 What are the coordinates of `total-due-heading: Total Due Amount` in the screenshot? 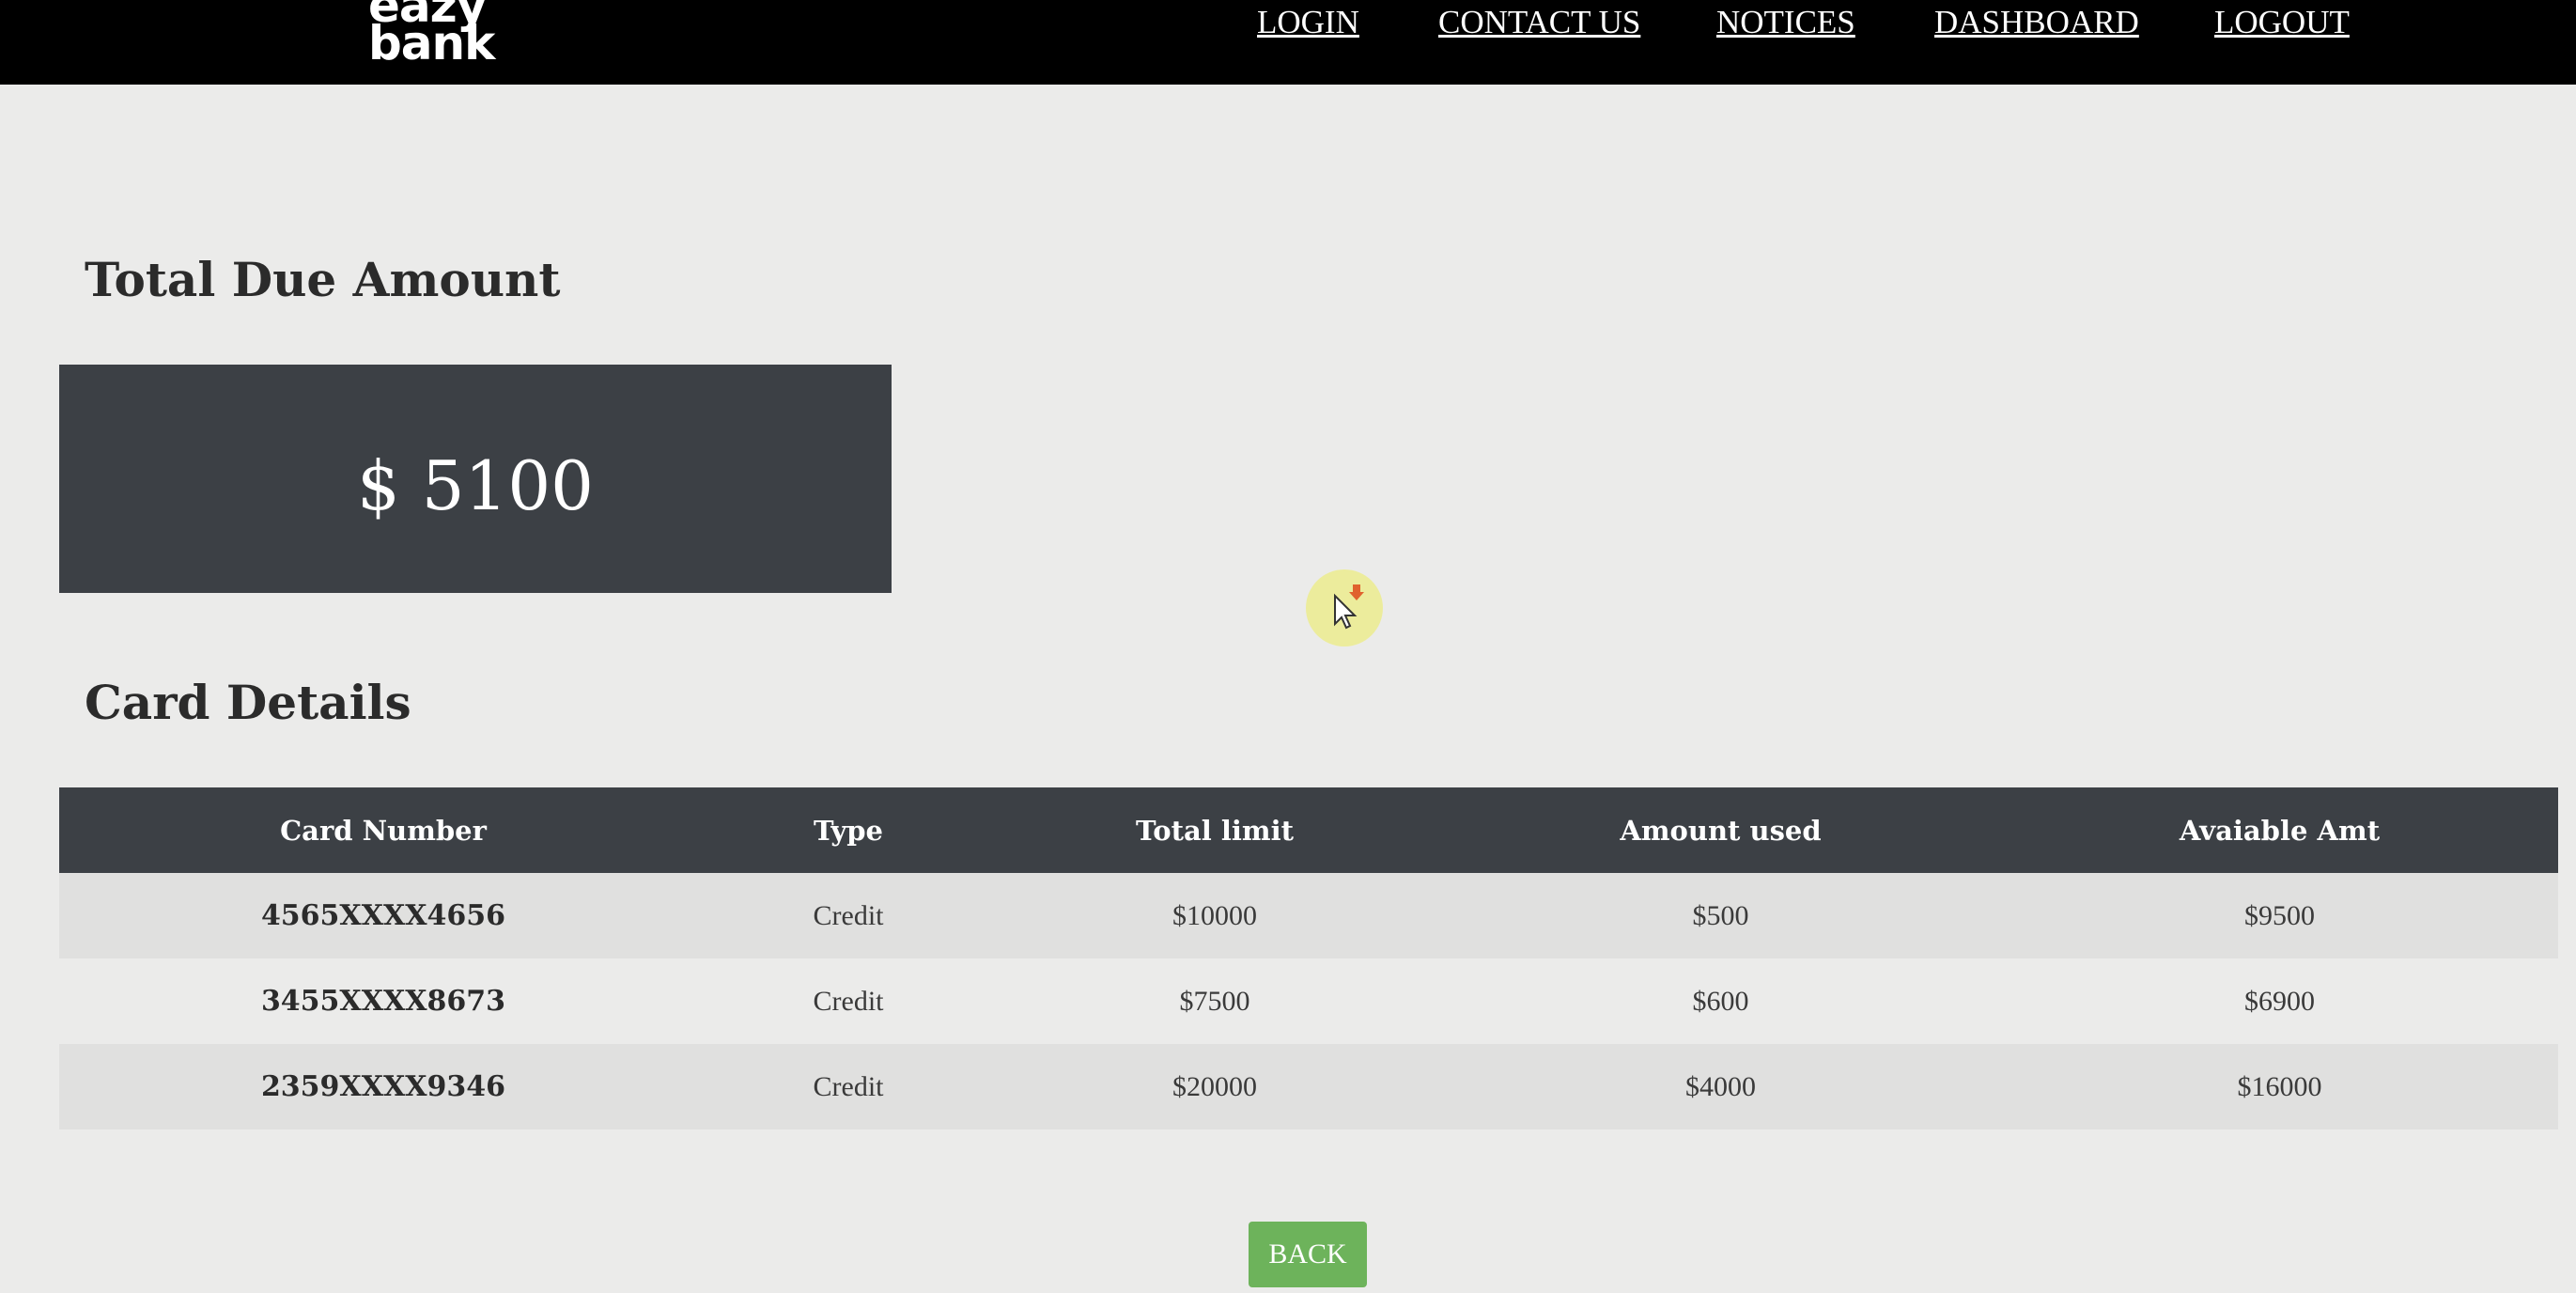 It's located at (323, 279).